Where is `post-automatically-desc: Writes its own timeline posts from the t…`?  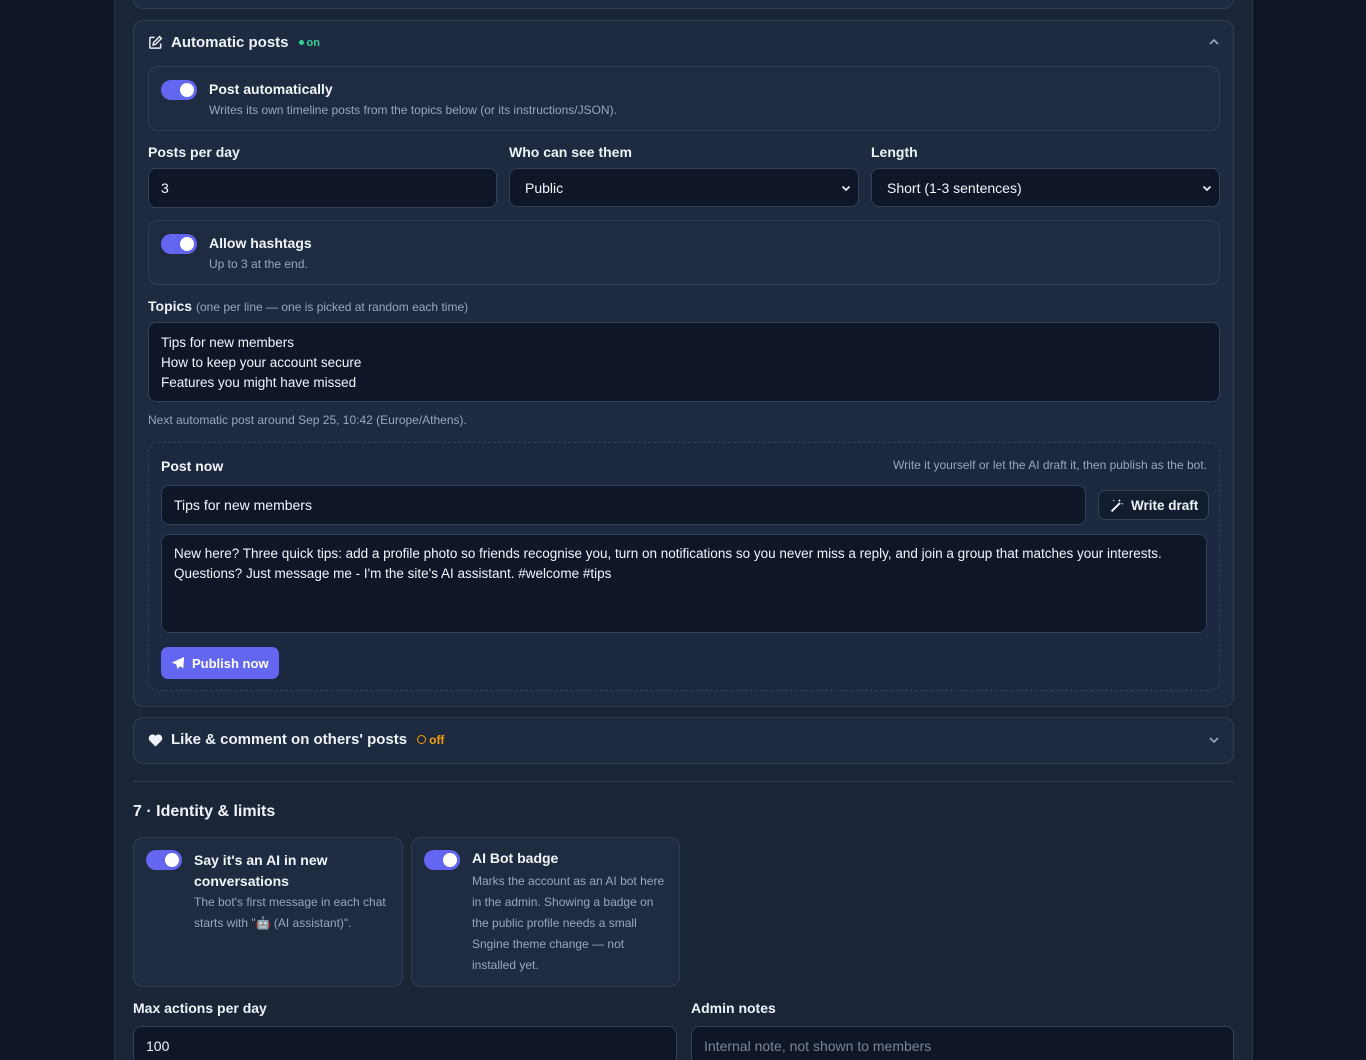 post-automatically-desc: Writes its own timeline posts from the t… is located at coordinates (413, 110).